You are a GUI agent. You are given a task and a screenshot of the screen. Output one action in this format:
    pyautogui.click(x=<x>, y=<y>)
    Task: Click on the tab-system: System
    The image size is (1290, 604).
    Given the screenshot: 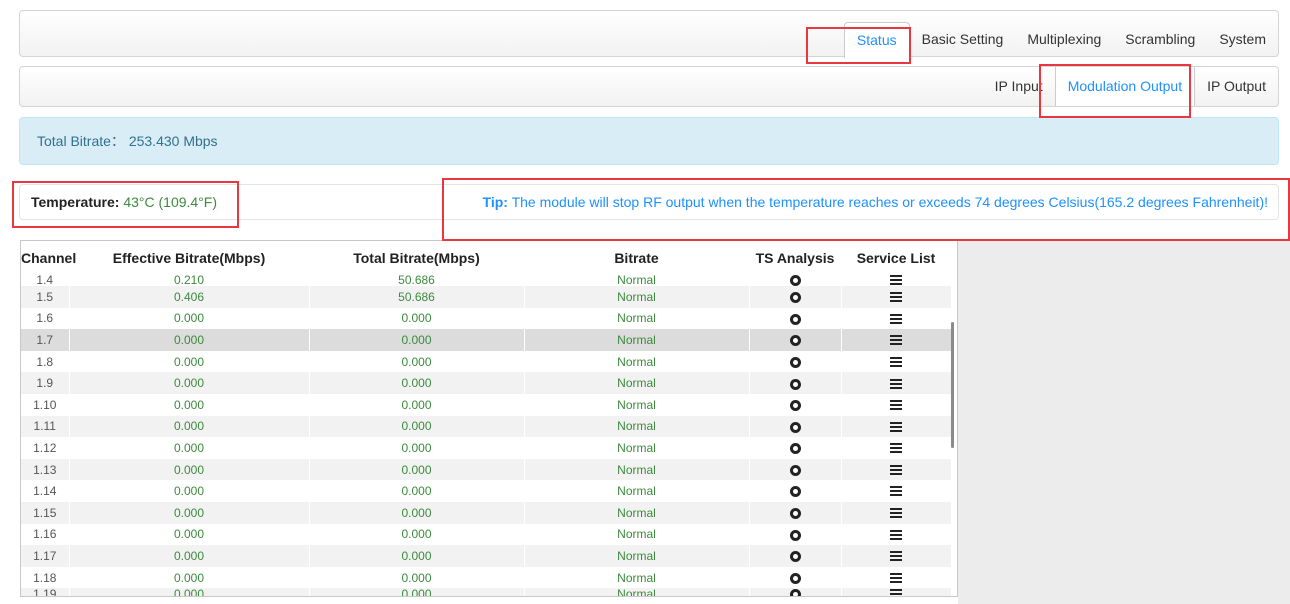 What is the action you would take?
    pyautogui.click(x=1242, y=40)
    